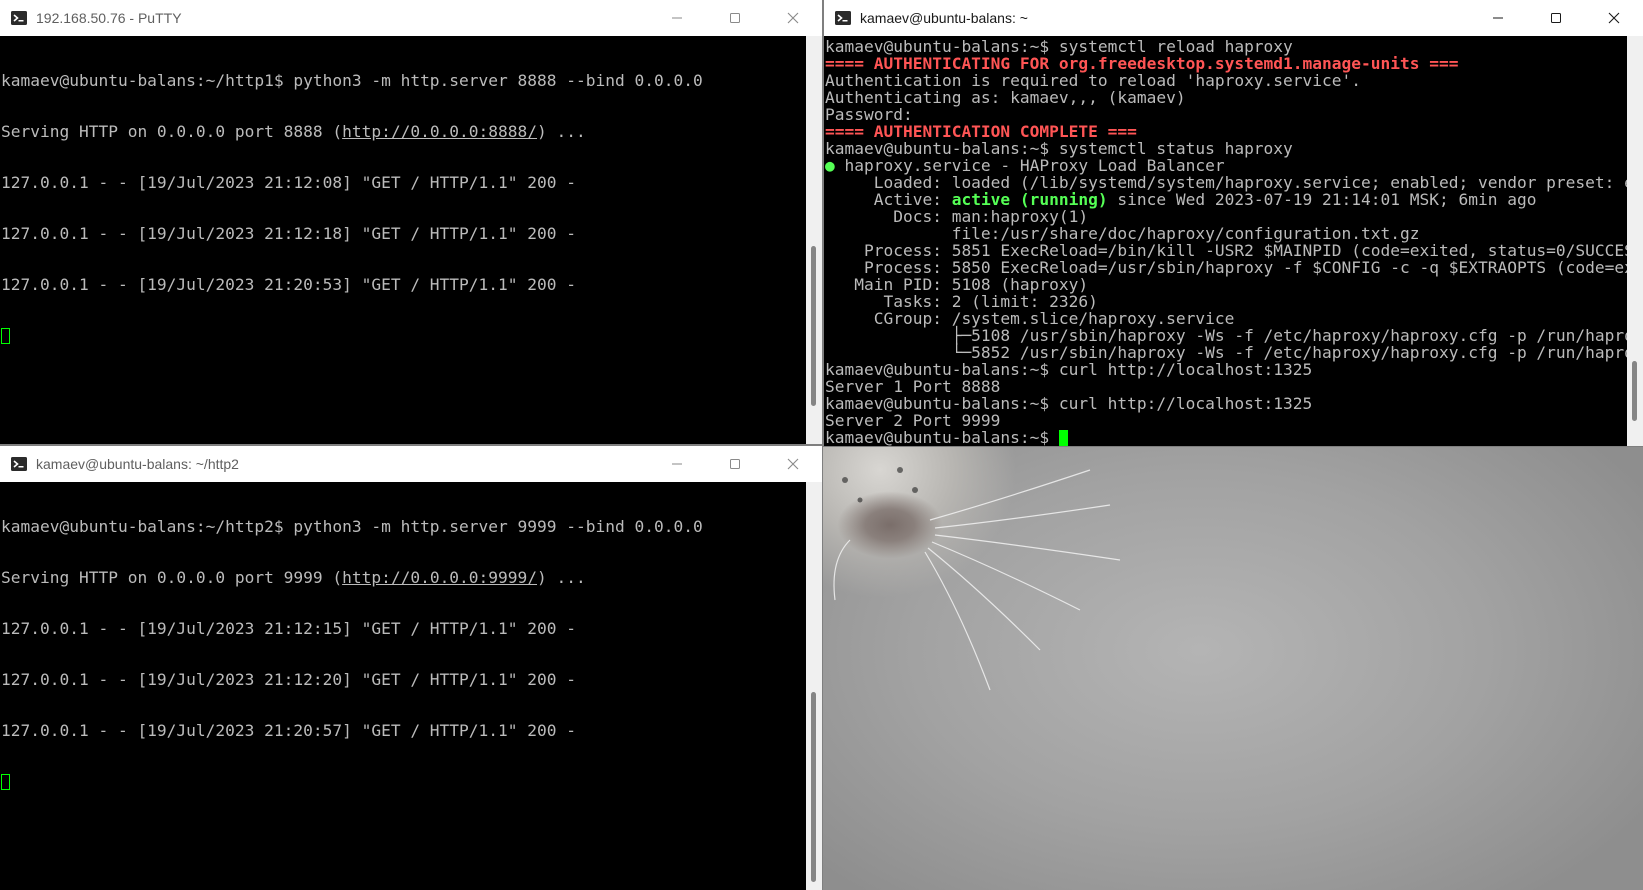 The image size is (1643, 890). What do you see at coordinates (1226, 284) in the screenshot?
I see `terminal-line: Main PID: 5108 (haproxy)` at bounding box center [1226, 284].